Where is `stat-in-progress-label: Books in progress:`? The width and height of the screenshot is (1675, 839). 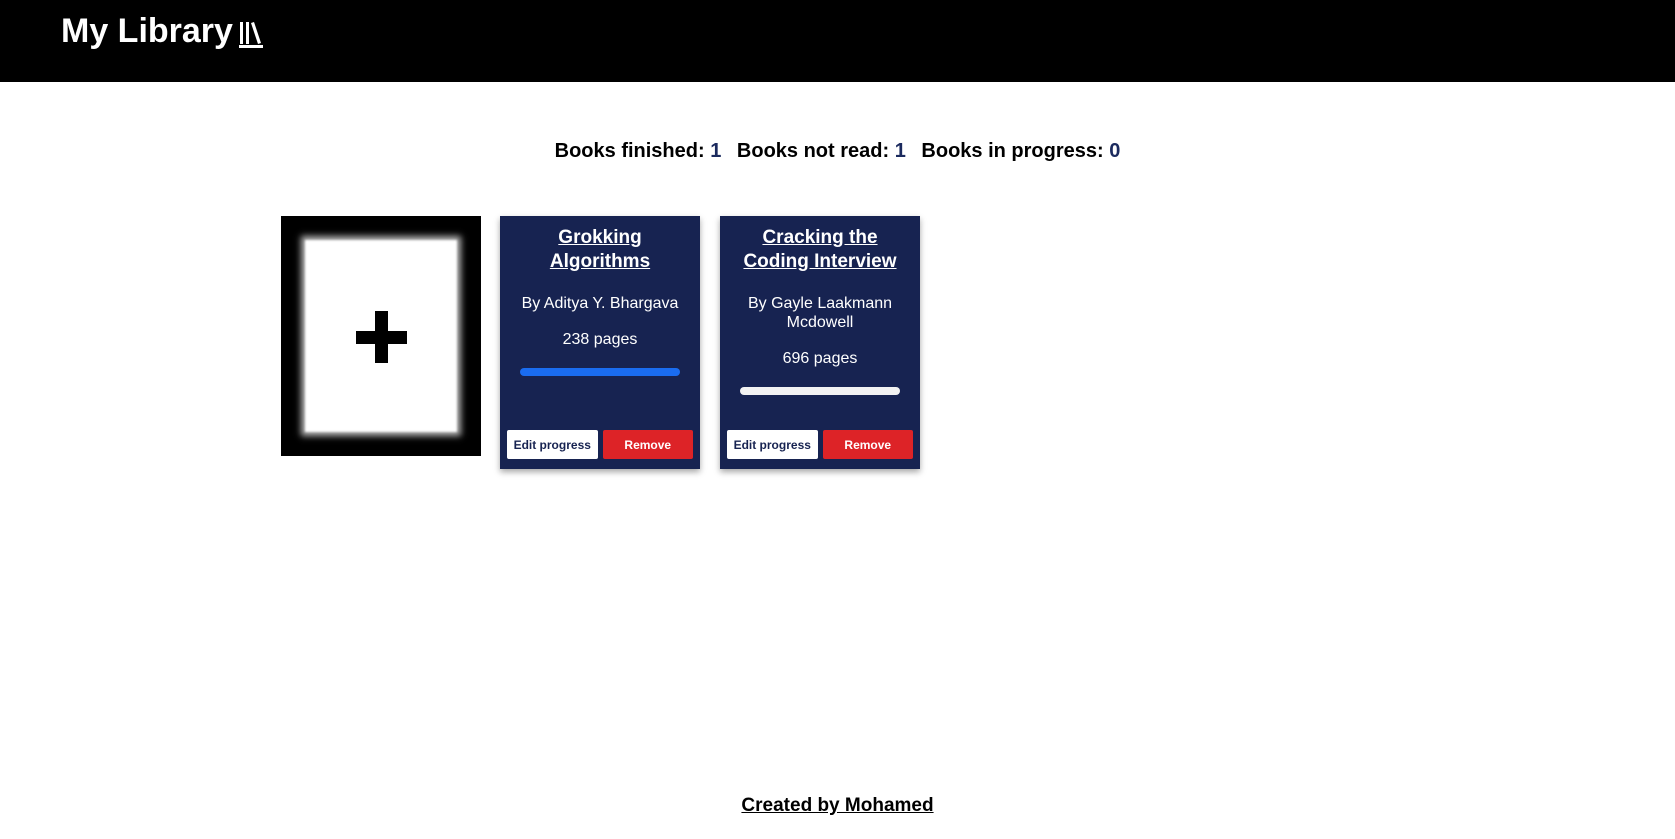 stat-in-progress-label: Books in progress: is located at coordinates (1012, 151).